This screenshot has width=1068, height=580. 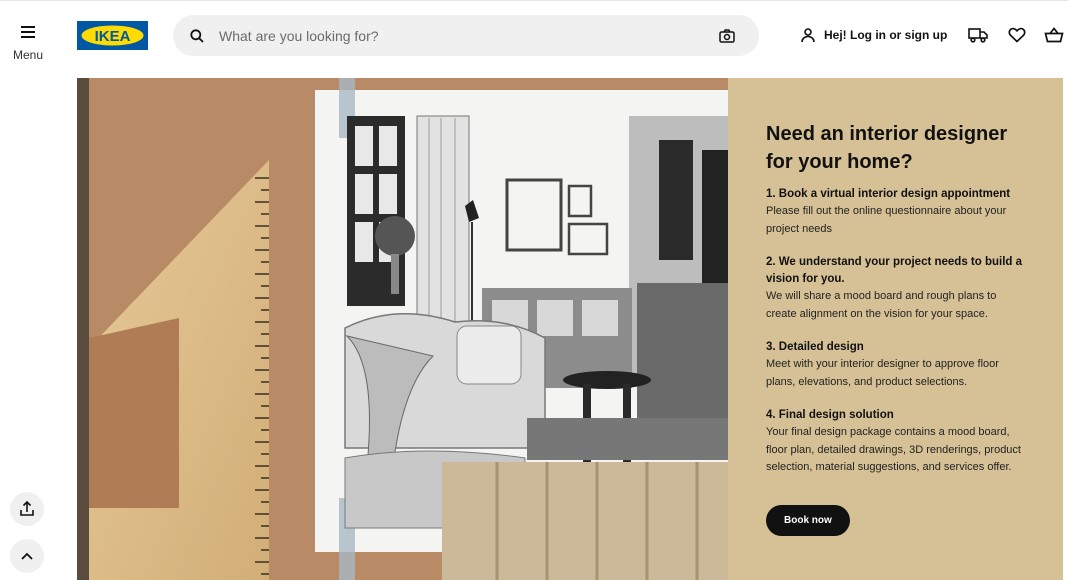 I want to click on delivery-button, so click(x=978, y=35).